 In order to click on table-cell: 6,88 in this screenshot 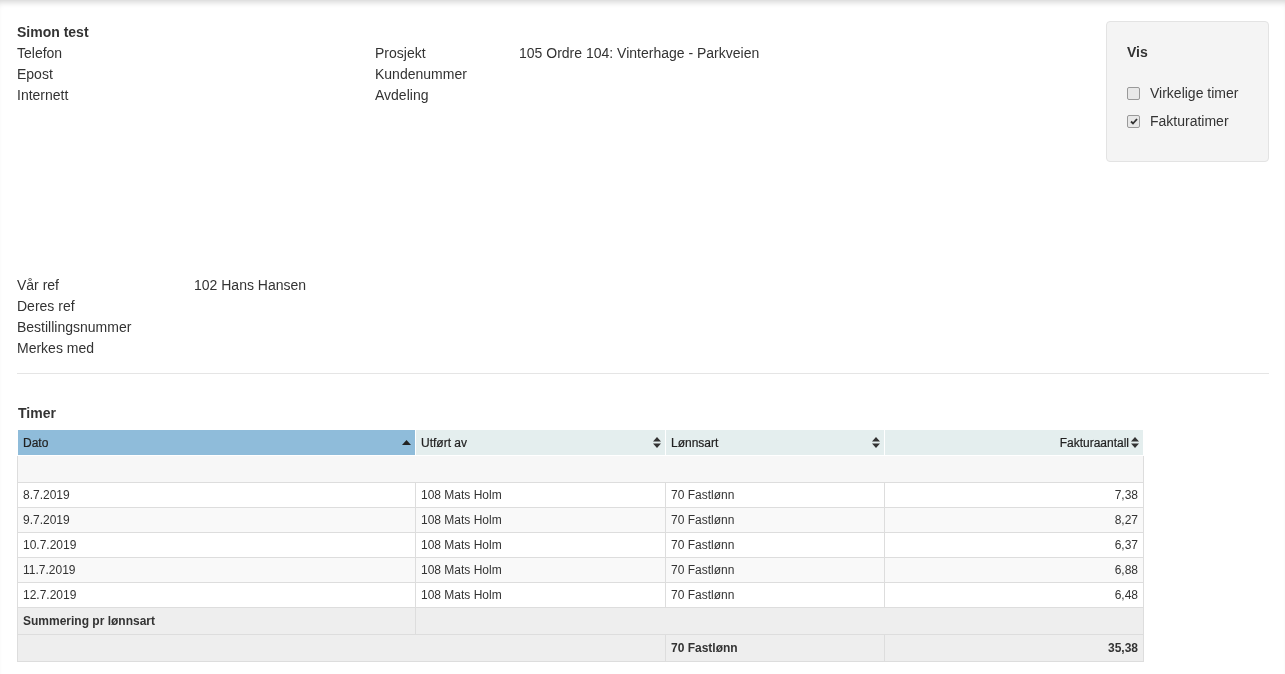, I will do `click(1014, 570)`.